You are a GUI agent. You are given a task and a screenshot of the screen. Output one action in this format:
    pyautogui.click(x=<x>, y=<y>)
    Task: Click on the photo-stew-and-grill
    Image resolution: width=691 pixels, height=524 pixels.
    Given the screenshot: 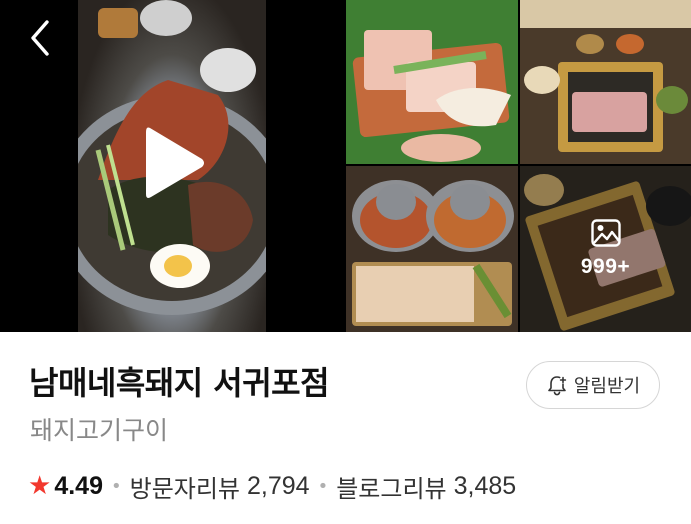 What is the action you would take?
    pyautogui.click(x=432, y=249)
    